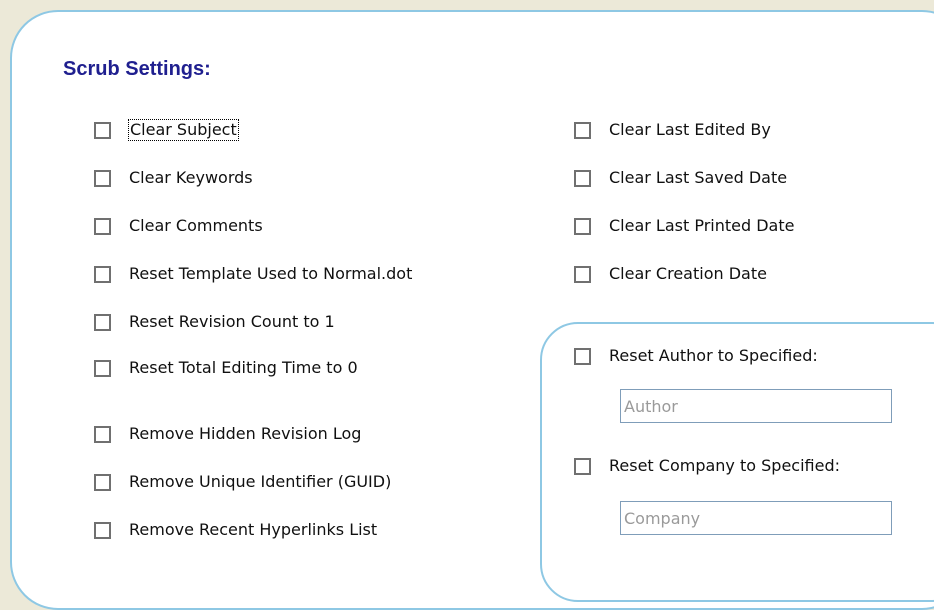  I want to click on clear-subject-box, so click(102, 130).